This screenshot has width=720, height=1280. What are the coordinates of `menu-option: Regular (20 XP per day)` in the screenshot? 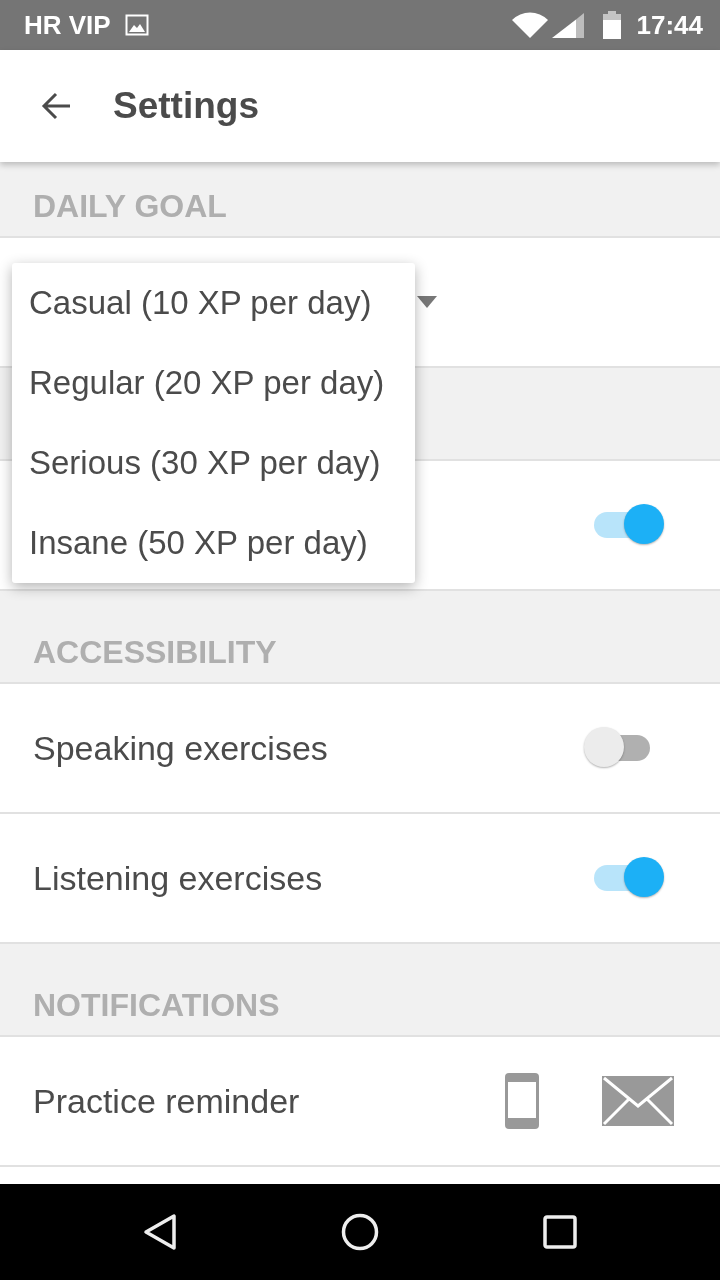 It's located at (213, 383).